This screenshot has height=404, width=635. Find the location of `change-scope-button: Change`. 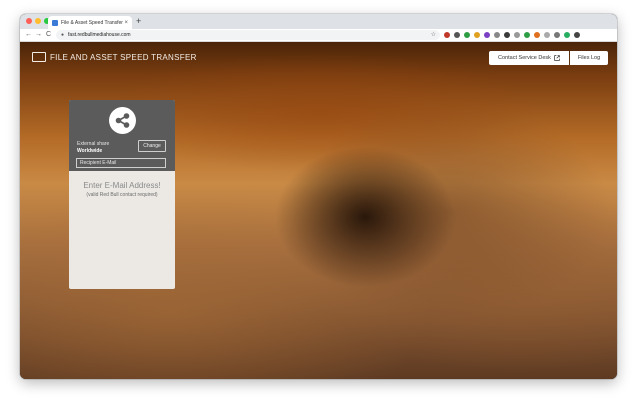

change-scope-button: Change is located at coordinates (152, 146).